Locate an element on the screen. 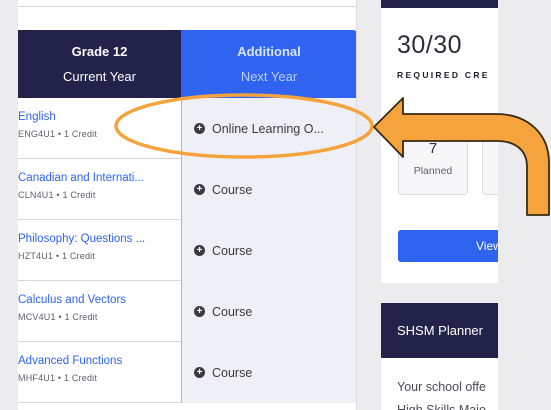 This screenshot has height=410, width=551. course-cell: English ENG4U1 • 1 Credit is located at coordinates (99, 128).